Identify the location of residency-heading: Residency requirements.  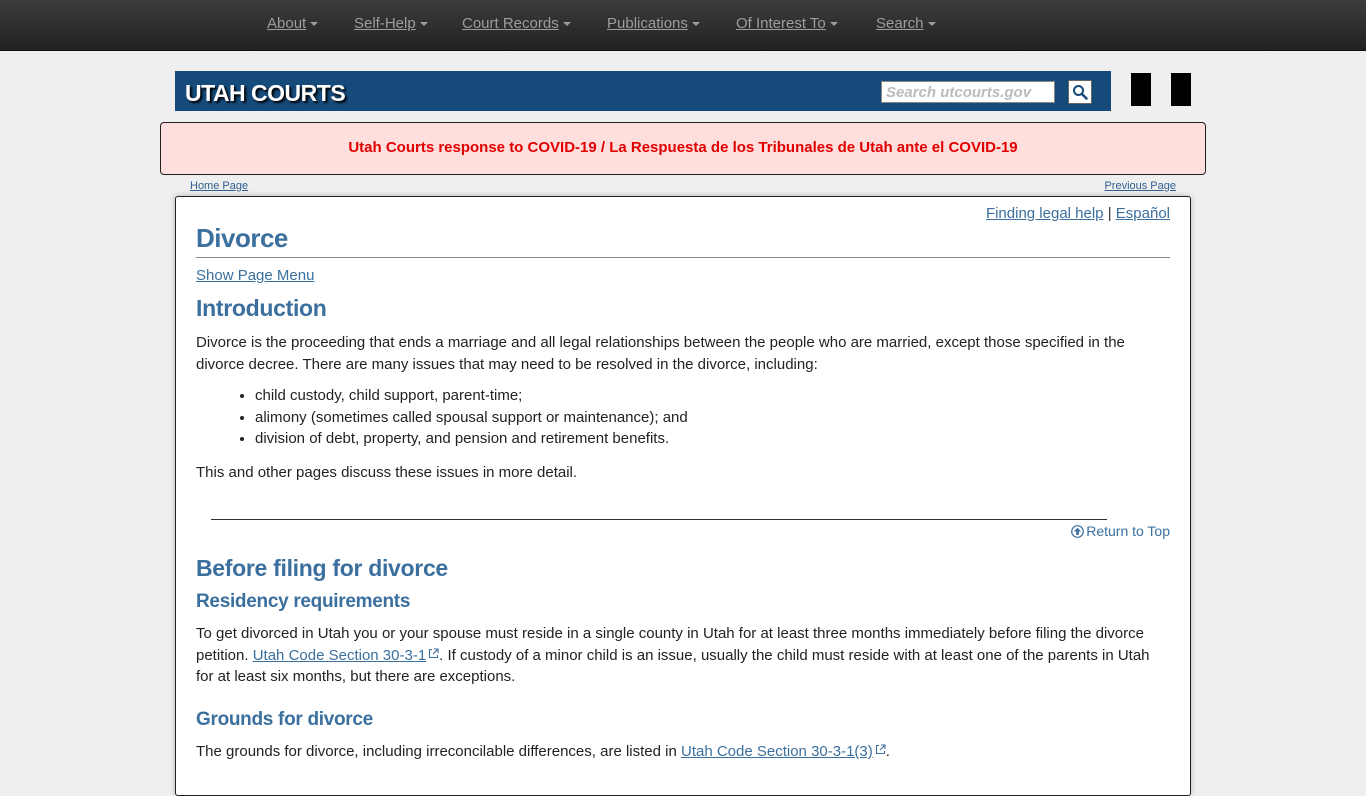
(303, 601).